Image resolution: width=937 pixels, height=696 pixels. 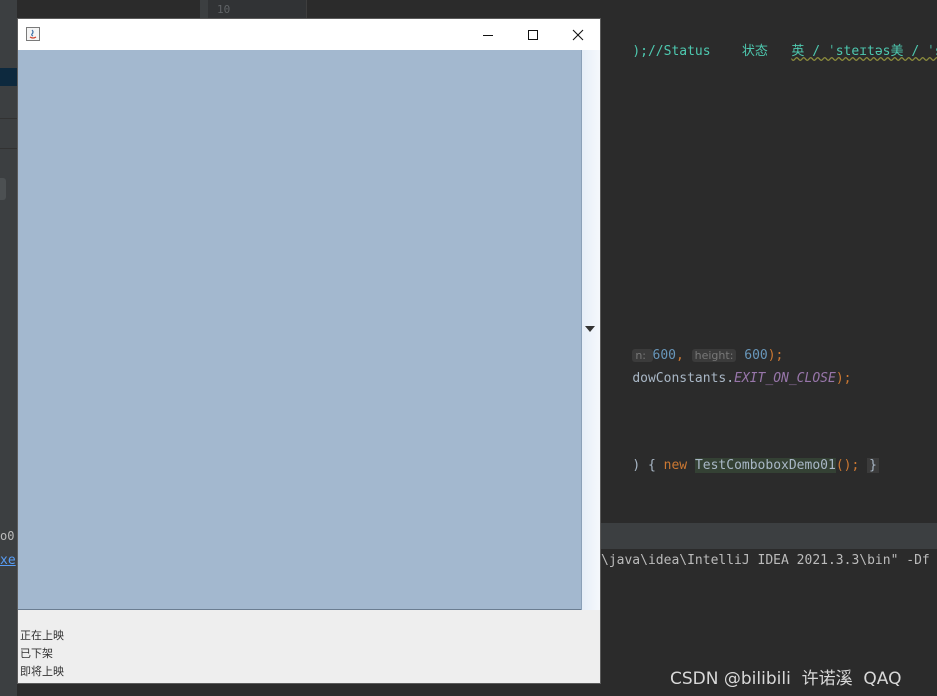 What do you see at coordinates (769, 49) in the screenshot?
I see `code-line-status: );//Status 状态 英 / ˈsteɪtəs美 / ˈst` at bounding box center [769, 49].